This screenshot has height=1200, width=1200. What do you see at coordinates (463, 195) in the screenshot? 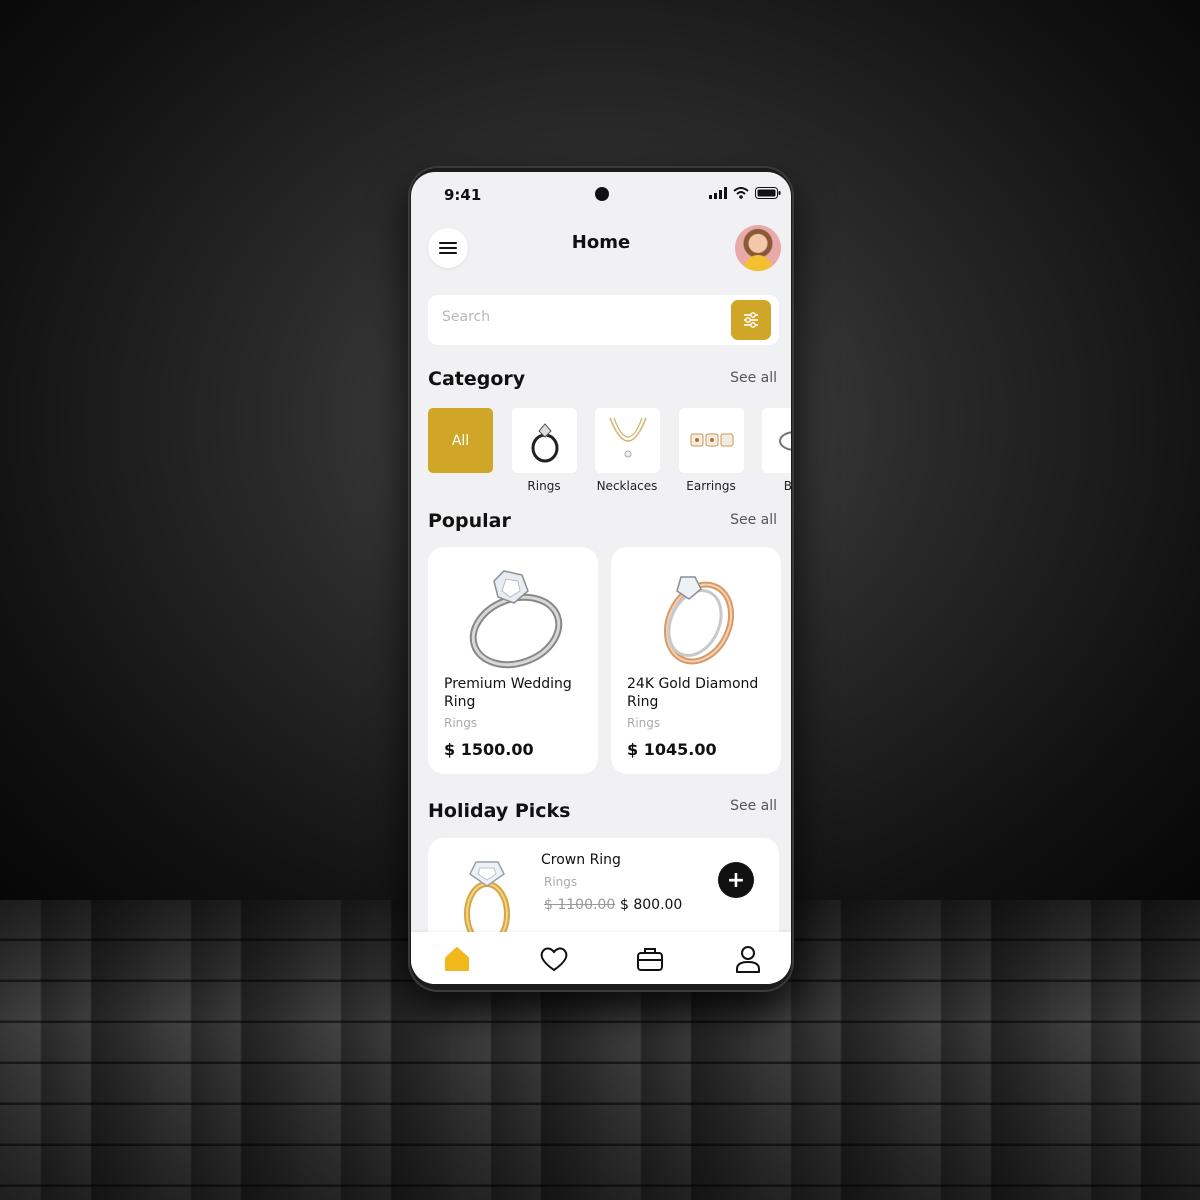
I see `status-time: 9:41` at bounding box center [463, 195].